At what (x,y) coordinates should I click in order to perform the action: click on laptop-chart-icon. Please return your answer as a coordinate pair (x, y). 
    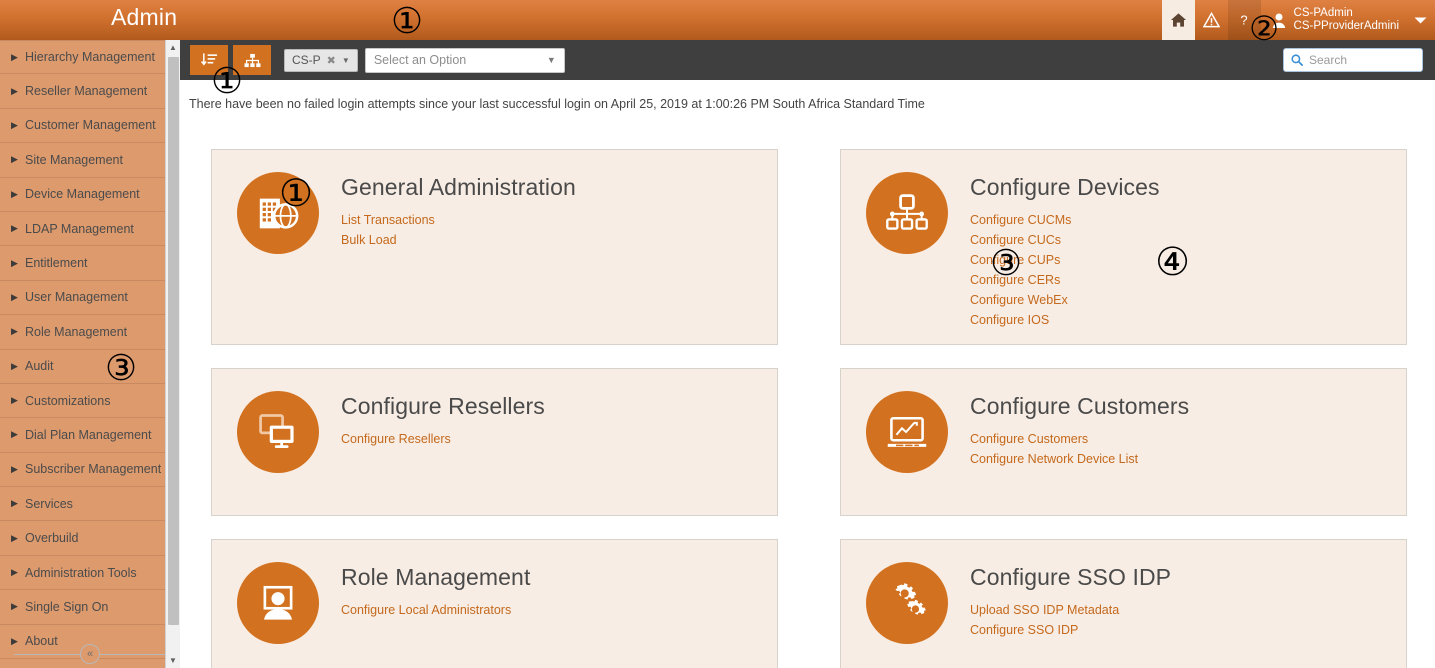
    Looking at the image, I should click on (907, 432).